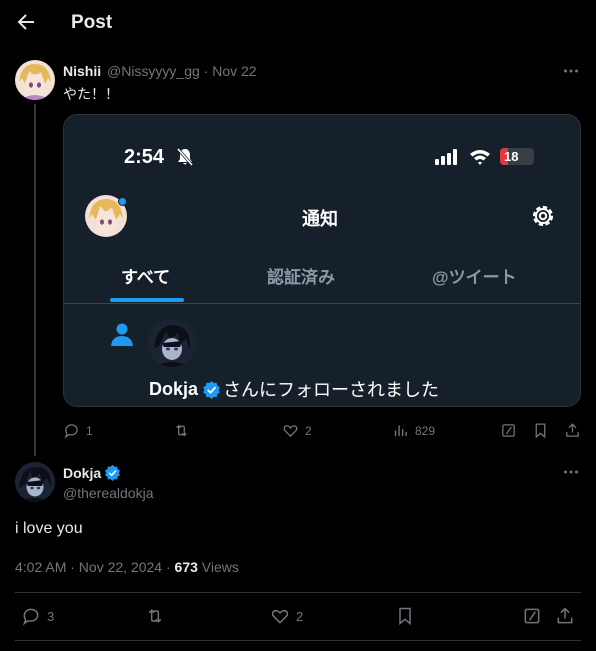  What do you see at coordinates (92, 22) in the screenshot?
I see `page-title: Post` at bounding box center [92, 22].